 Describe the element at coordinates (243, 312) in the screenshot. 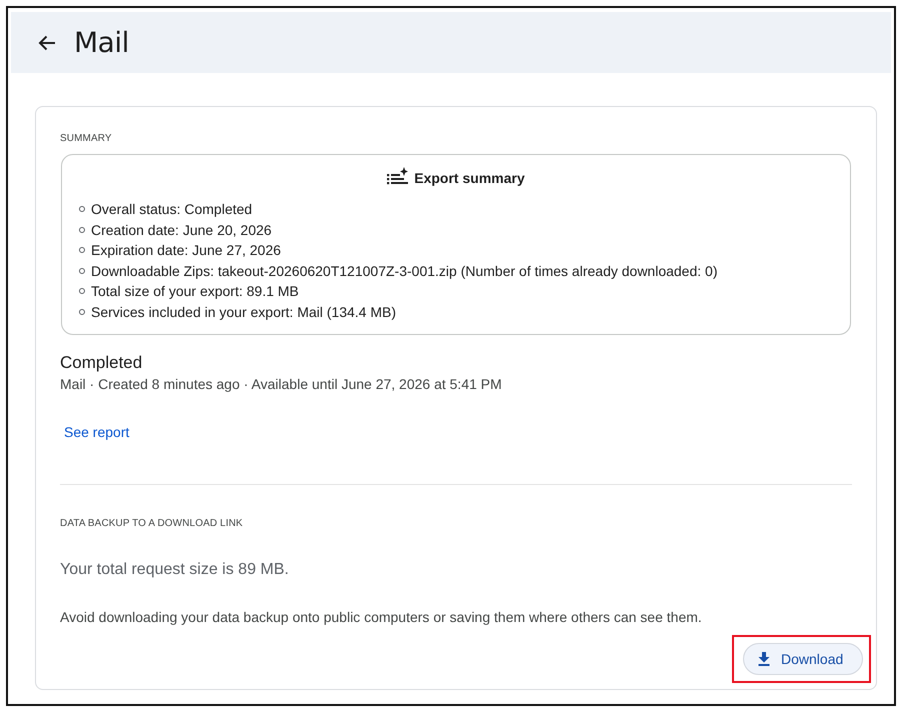

I see `summary-item: Services included in your export: Mail (134.4 MB)` at that location.